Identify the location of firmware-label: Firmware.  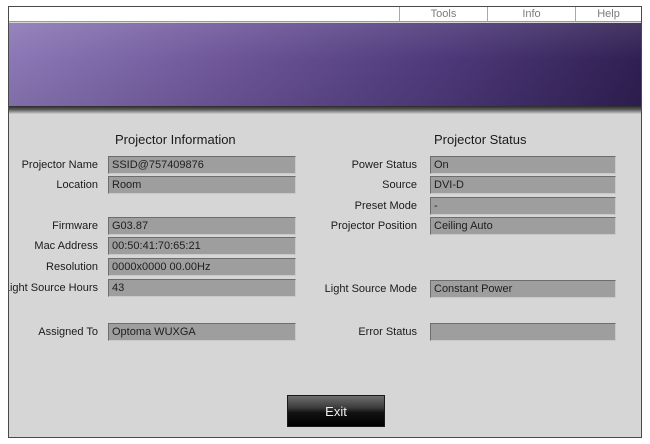
(75, 226).